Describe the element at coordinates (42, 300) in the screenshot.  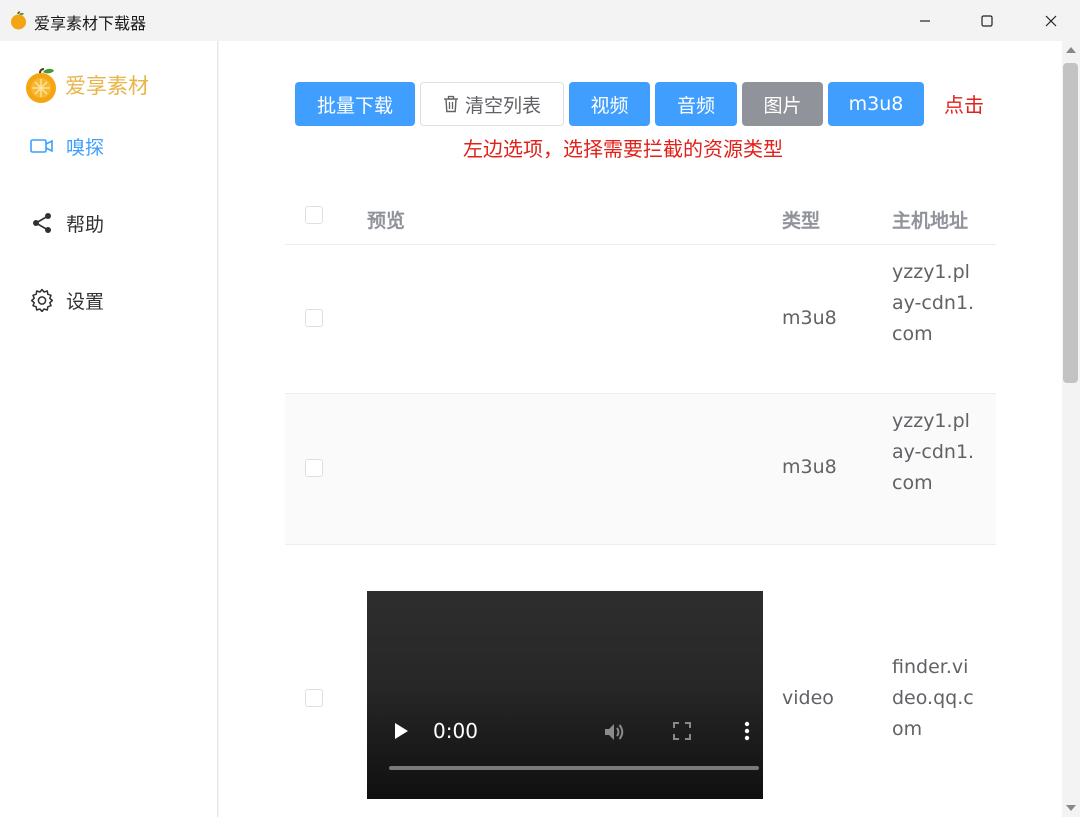
I see `gear-icon` at that location.